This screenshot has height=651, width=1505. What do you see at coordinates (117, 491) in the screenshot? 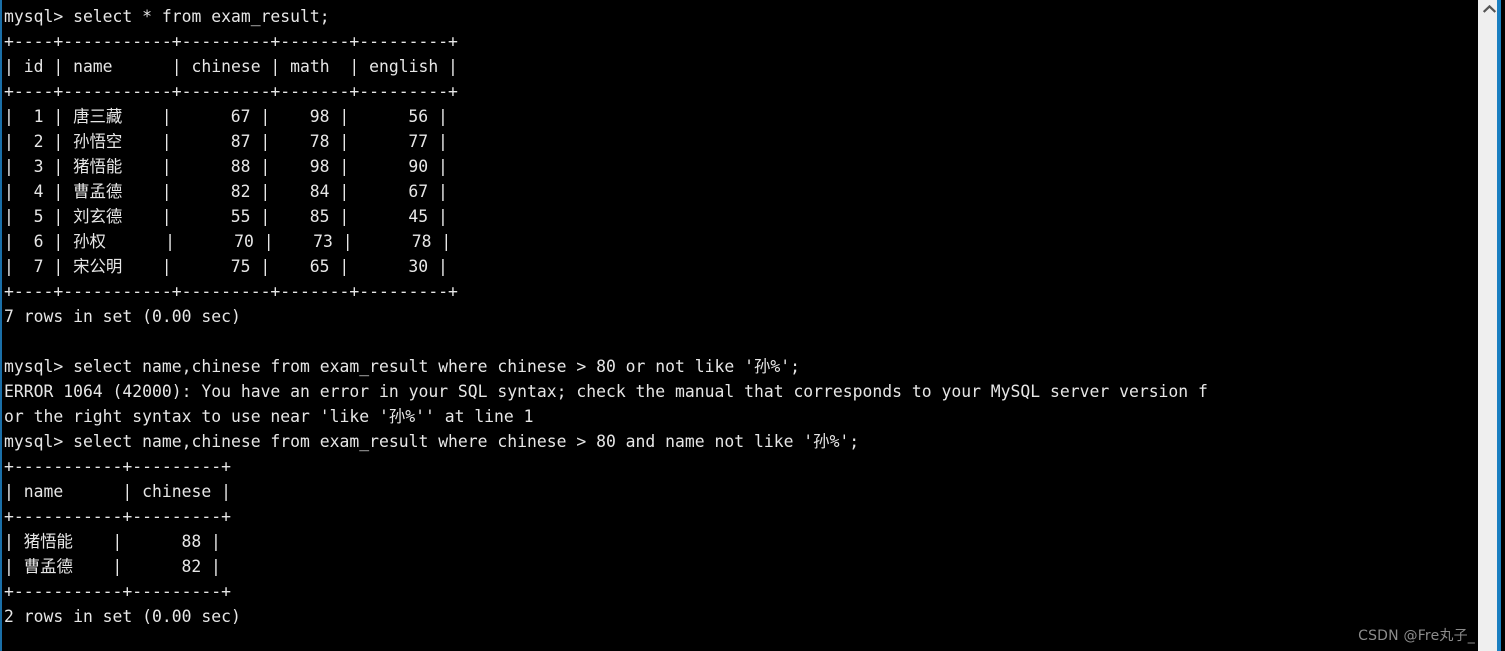
I see `console-line: | name | chinese |` at bounding box center [117, 491].